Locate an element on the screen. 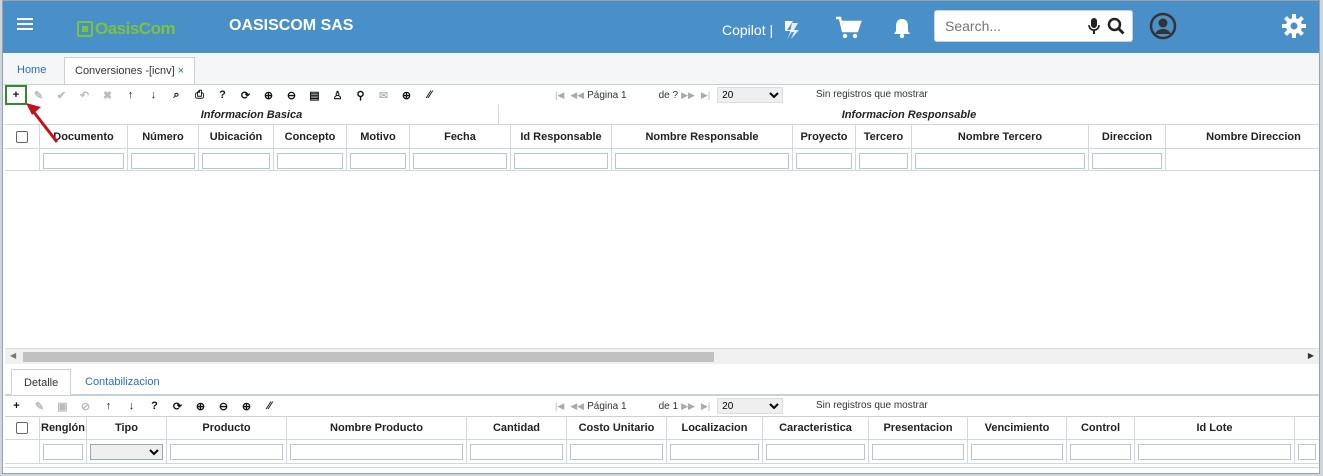 The width and height of the screenshot is (1323, 476). col-fecha: Fecha is located at coordinates (460, 136).